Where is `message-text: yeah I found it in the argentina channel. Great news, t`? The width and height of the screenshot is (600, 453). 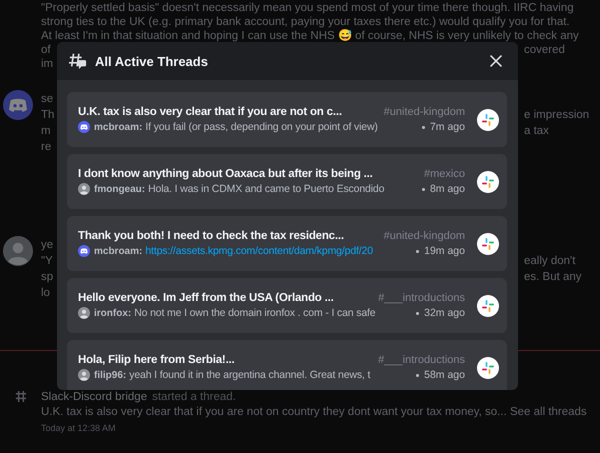 message-text: yeah I found it in the argentina channel. Great news, t is located at coordinates (250, 375).